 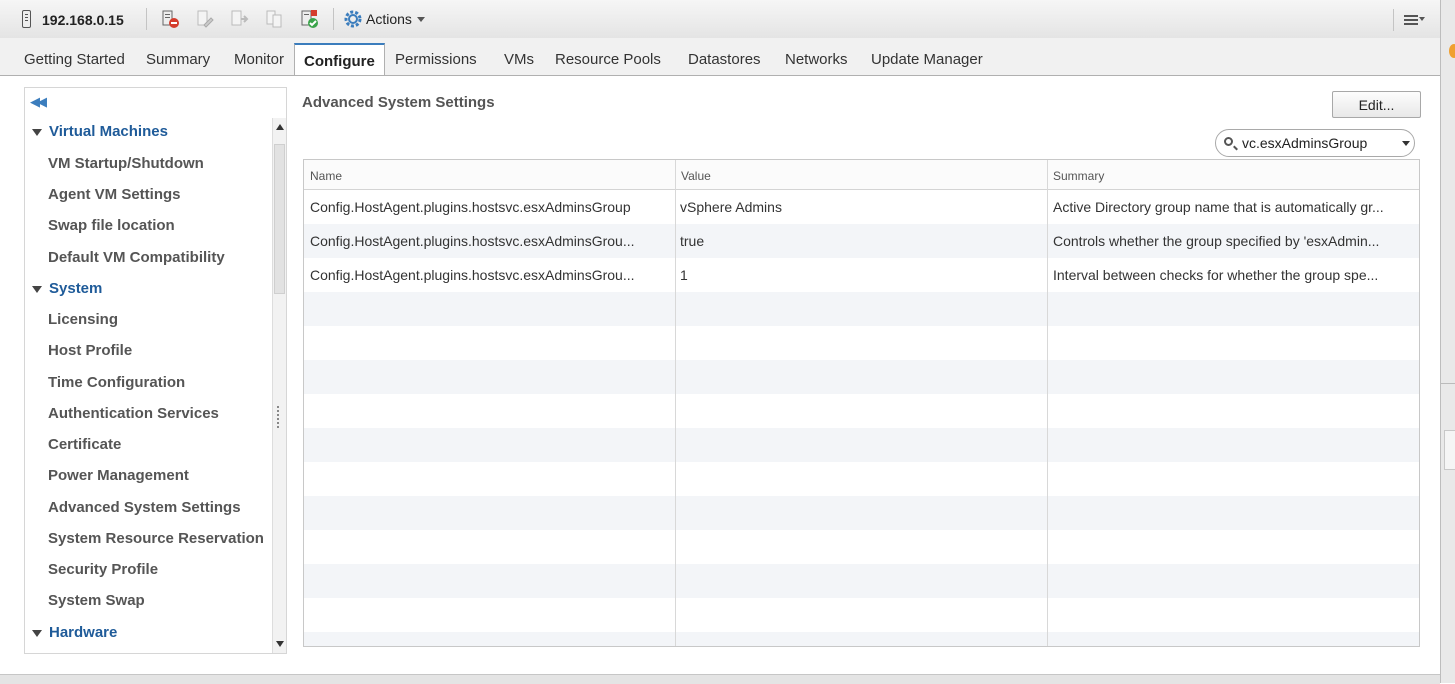 I want to click on nav-item-agent-vm-settings: Agent VM Settings, so click(x=114, y=194).